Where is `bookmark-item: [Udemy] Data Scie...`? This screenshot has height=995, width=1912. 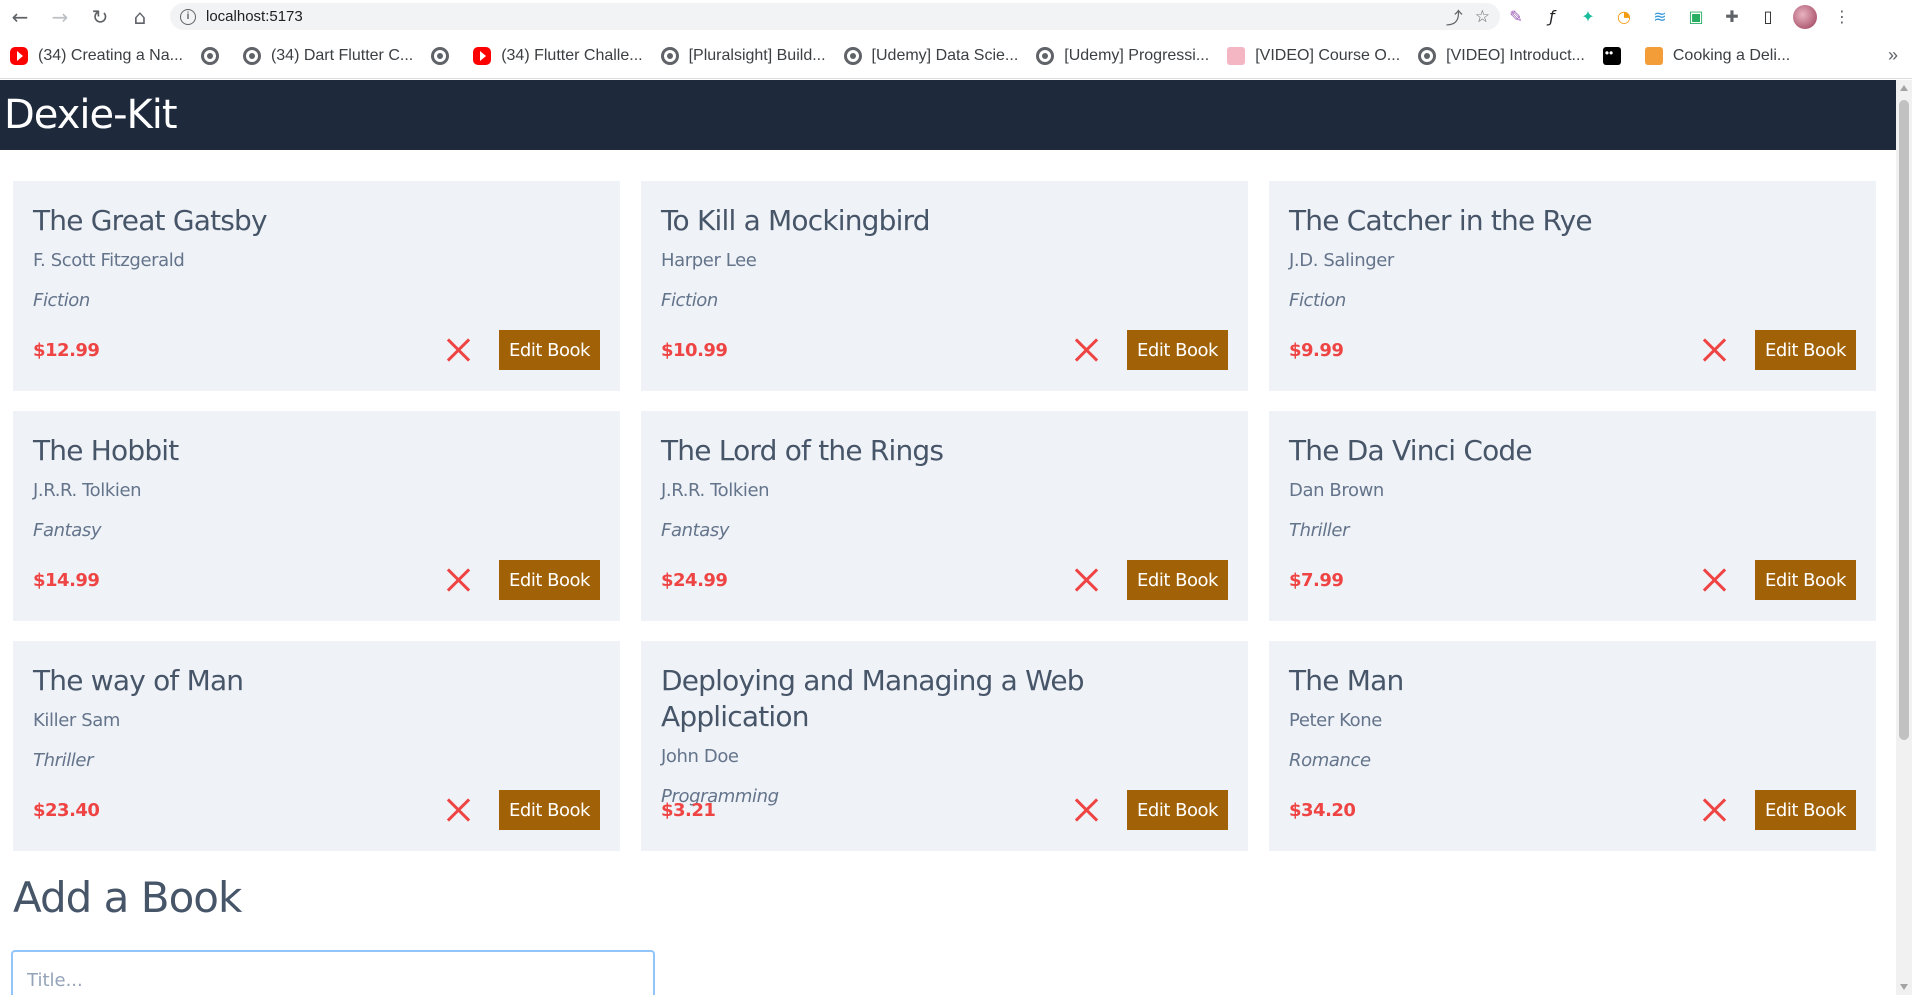
bookmark-item: [Udemy] Data Scie... is located at coordinates (930, 55).